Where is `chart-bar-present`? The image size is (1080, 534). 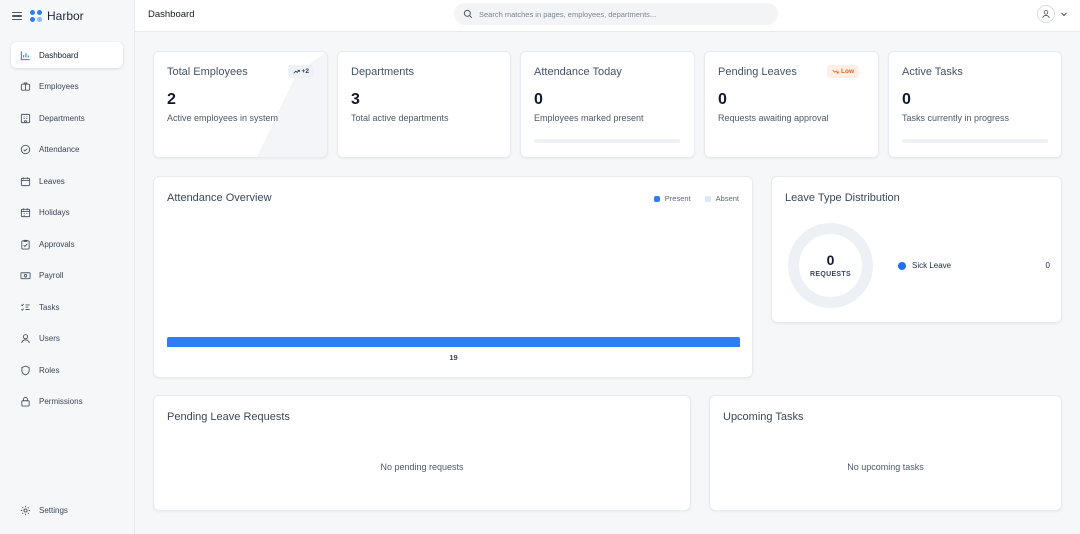
chart-bar-present is located at coordinates (453, 342).